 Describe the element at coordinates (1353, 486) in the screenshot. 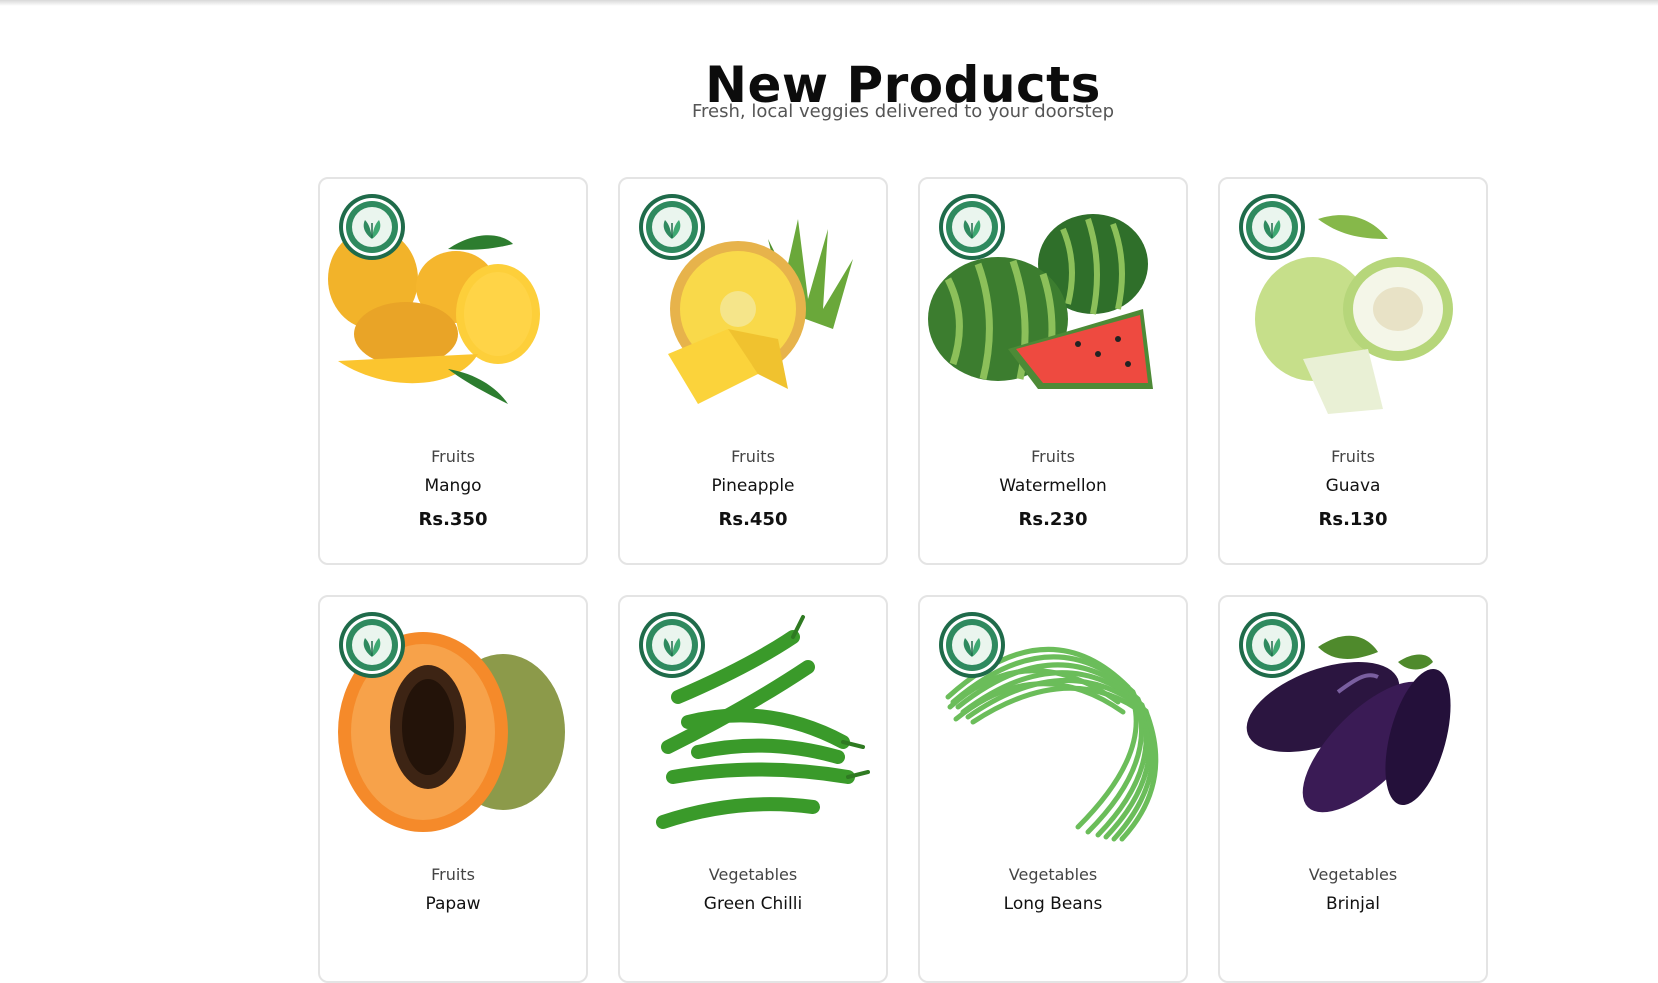

I see `product-name: Guava` at that location.